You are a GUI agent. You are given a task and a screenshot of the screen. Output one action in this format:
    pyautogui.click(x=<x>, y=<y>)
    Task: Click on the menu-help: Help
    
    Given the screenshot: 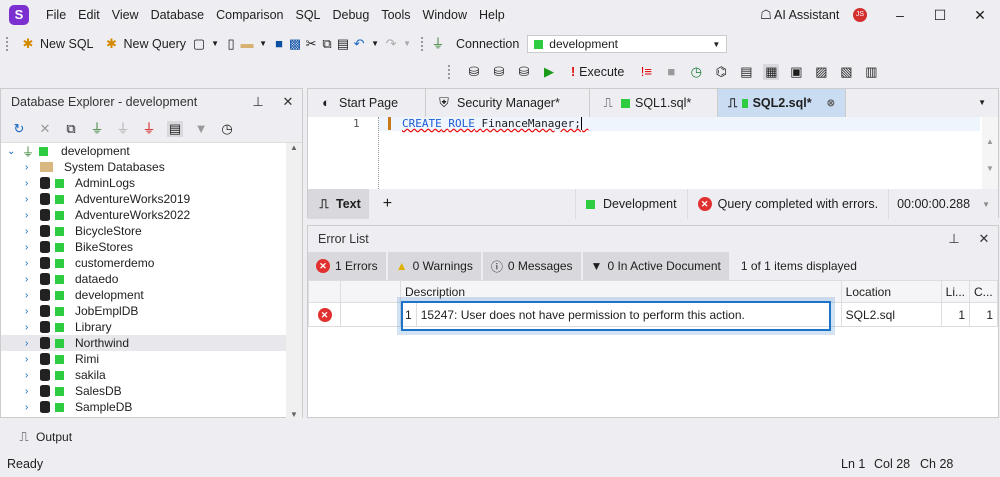 What is the action you would take?
    pyautogui.click(x=492, y=15)
    